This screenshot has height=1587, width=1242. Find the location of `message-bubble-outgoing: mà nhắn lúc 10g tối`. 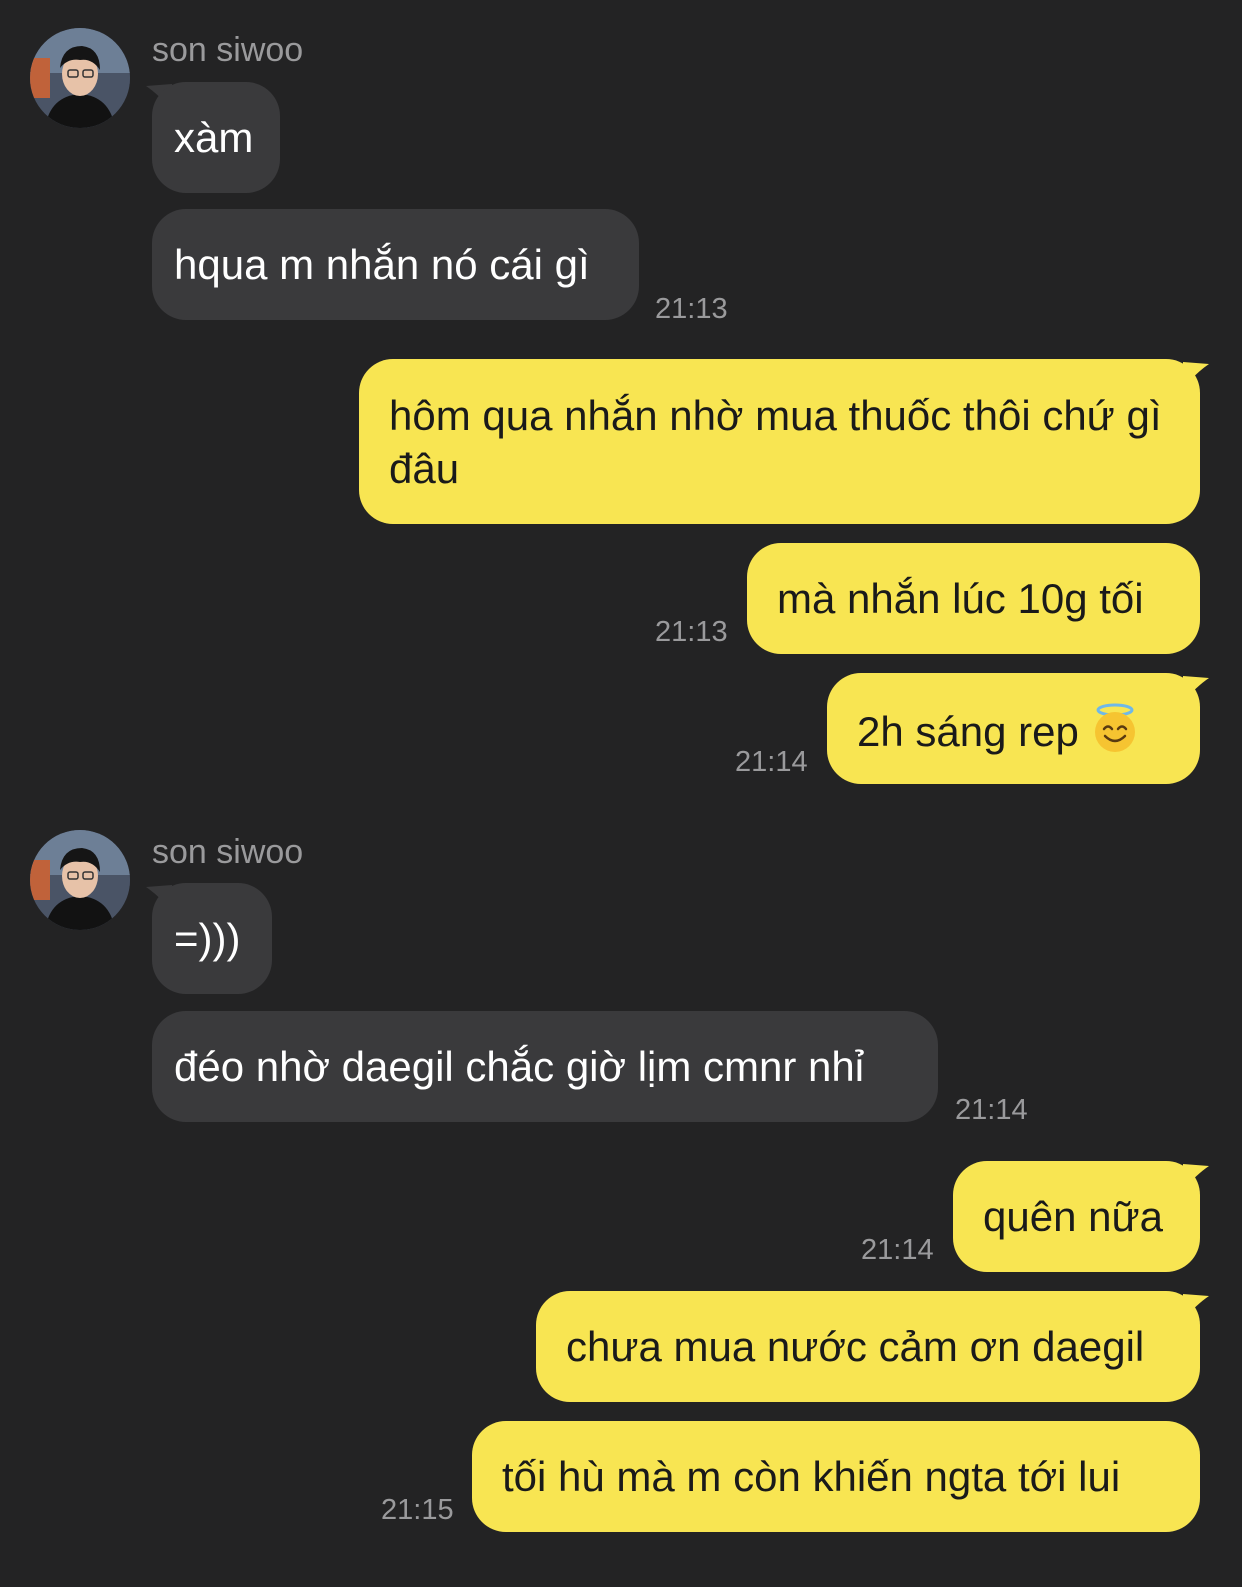

message-bubble-outgoing: mà nhắn lúc 10g tối is located at coordinates (973, 598).